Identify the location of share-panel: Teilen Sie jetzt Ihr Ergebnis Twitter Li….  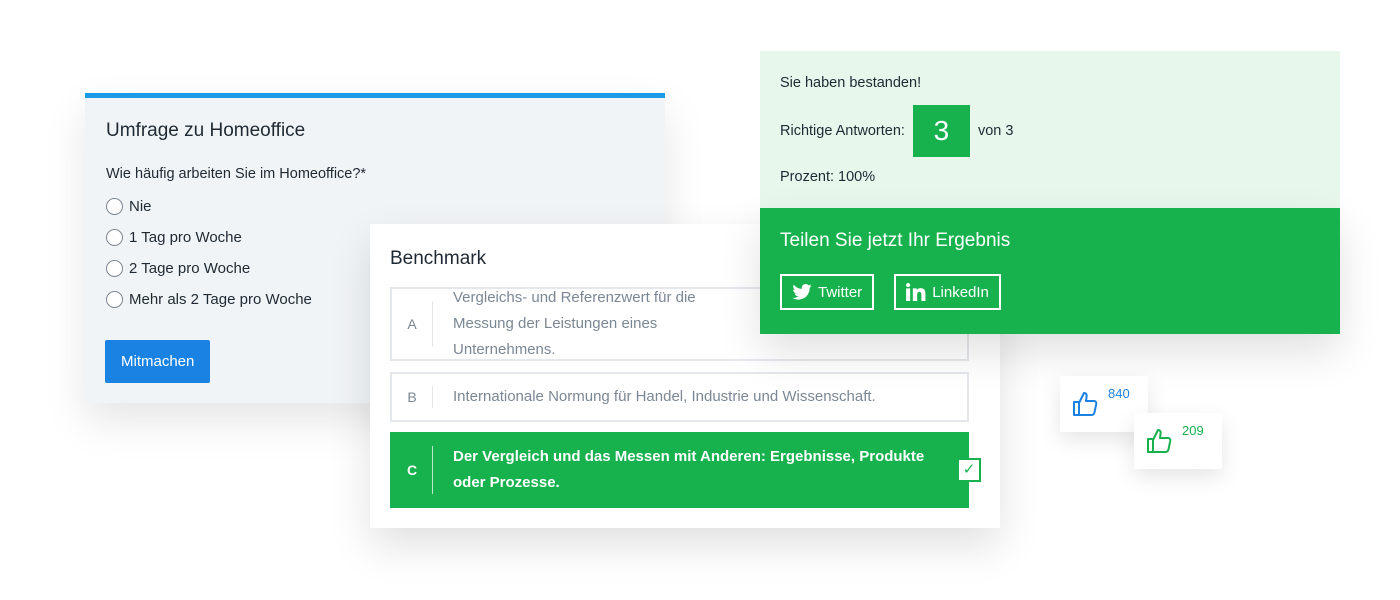
(1050, 271).